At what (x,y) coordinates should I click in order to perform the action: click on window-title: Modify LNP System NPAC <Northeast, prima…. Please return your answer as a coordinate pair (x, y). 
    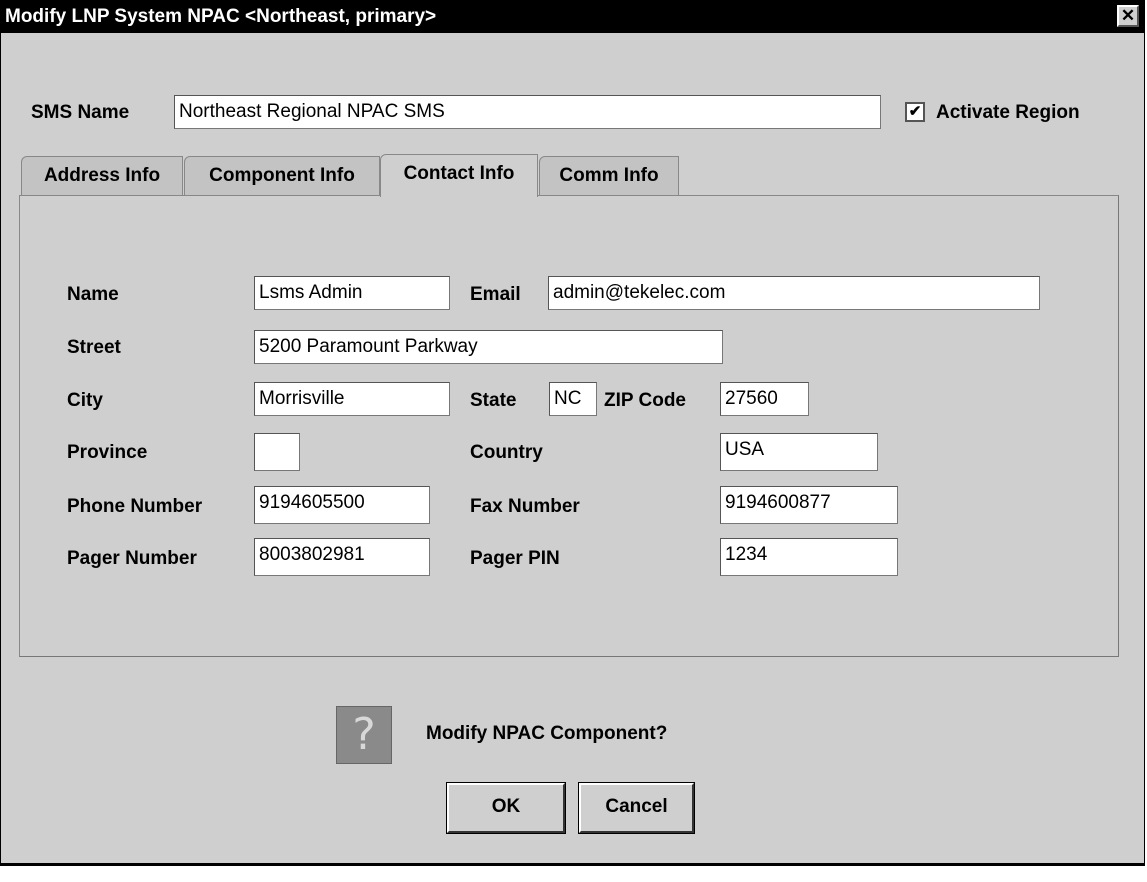
    Looking at the image, I should click on (221, 16).